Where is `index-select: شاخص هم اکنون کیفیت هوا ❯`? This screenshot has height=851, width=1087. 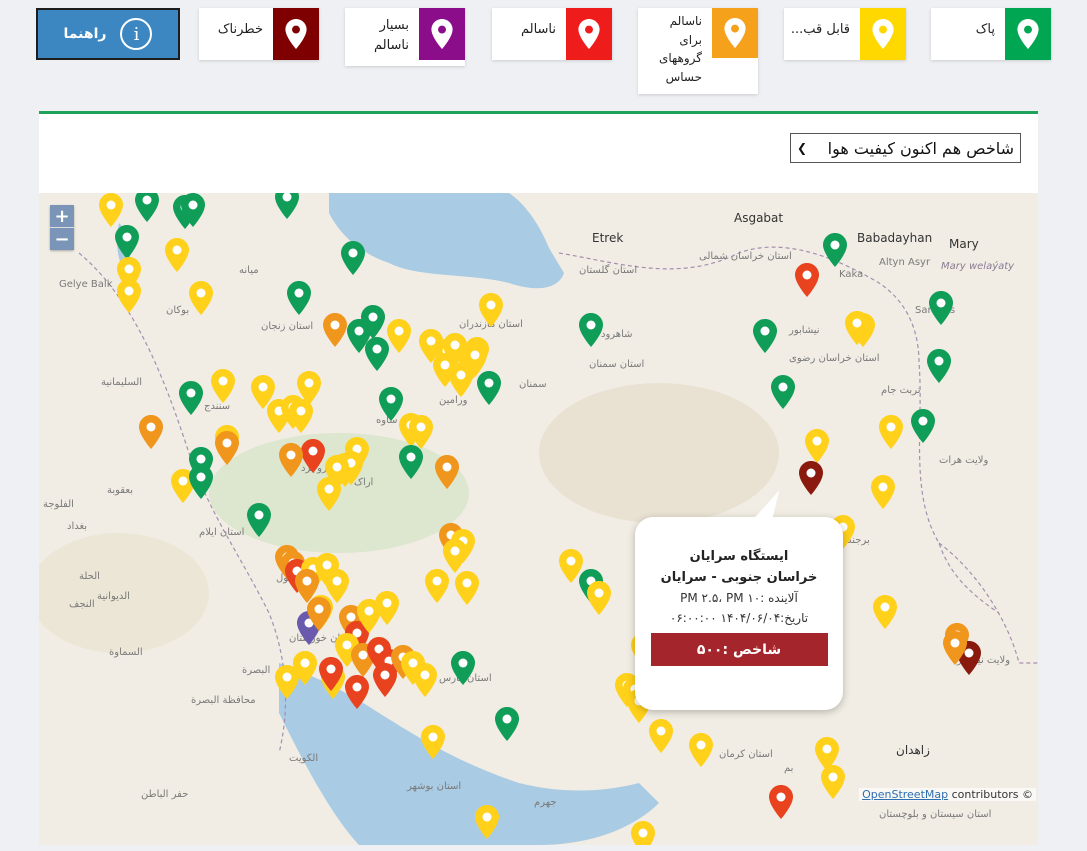
index-select: شاخص هم اکنون کیفیت هوا ❯ is located at coordinates (905, 148).